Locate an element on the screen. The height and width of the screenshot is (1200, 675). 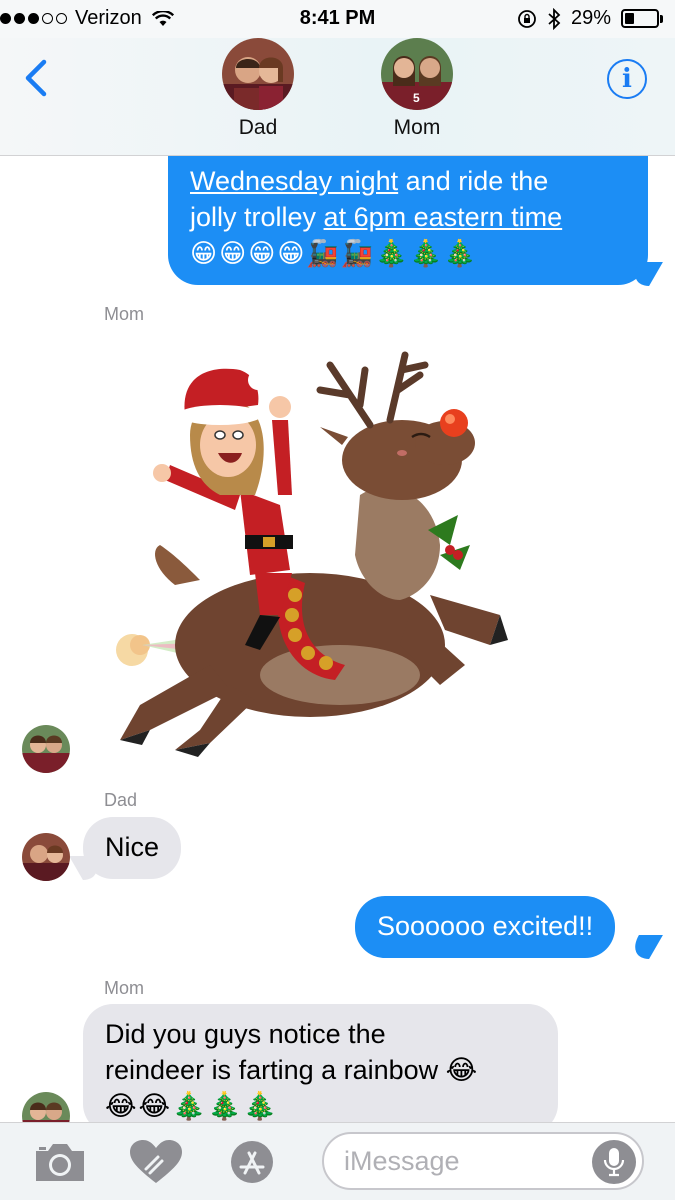
contact-dad: Dad is located at coordinates (258, 89).